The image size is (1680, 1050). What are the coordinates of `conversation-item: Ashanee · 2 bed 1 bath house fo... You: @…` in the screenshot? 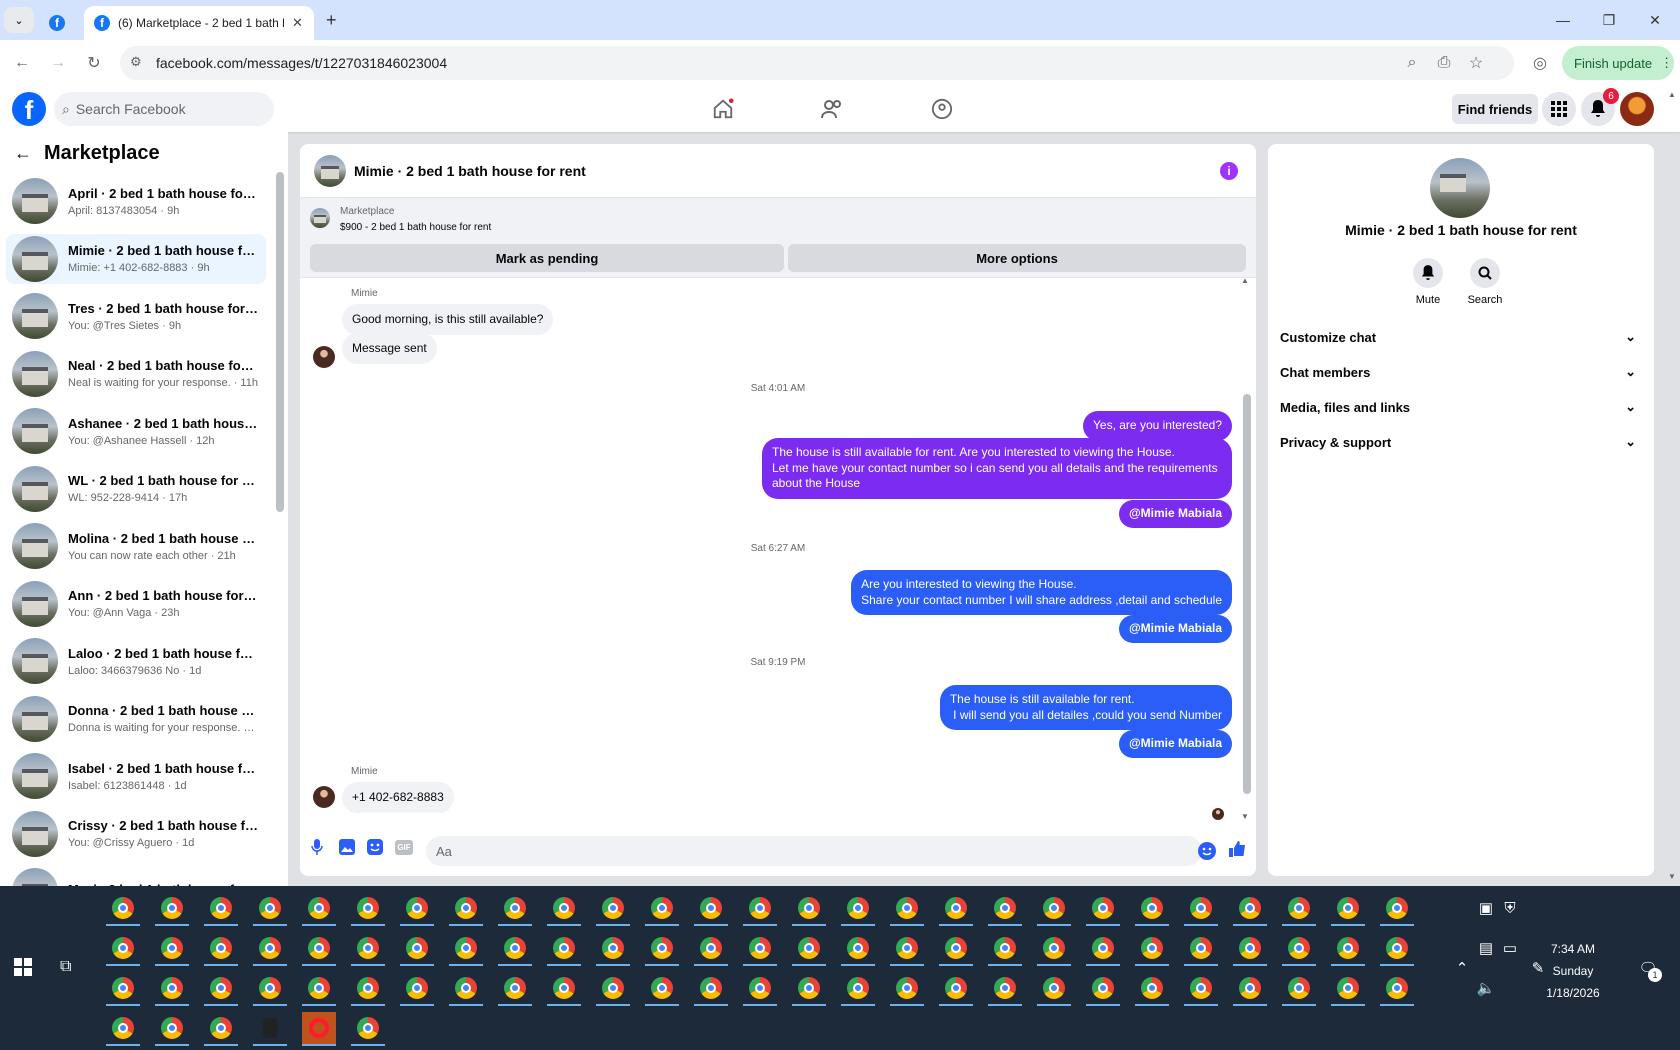 It's located at (136, 431).